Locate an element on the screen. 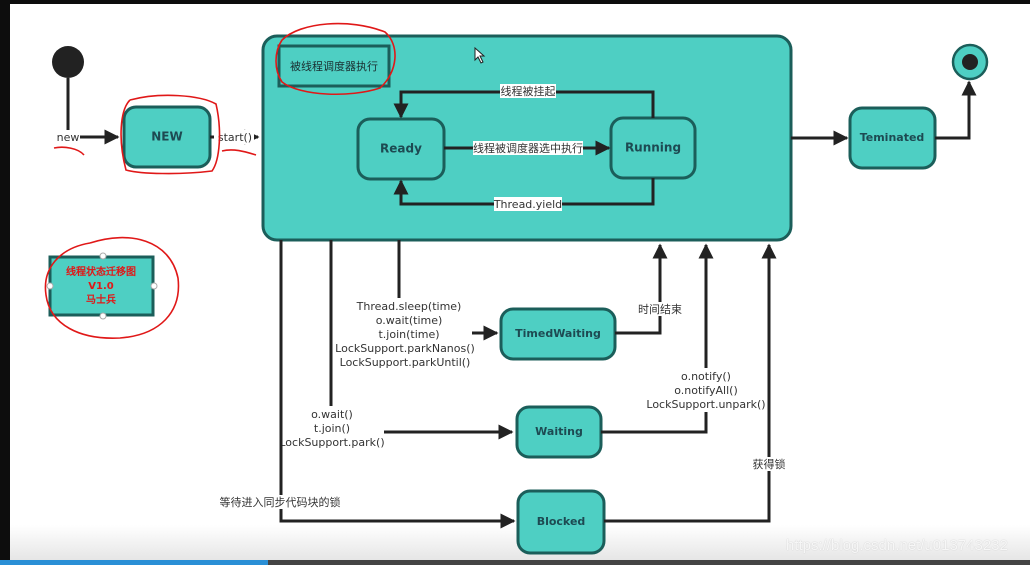 The width and height of the screenshot is (1030, 565). state-blocked-label: Blocked is located at coordinates (561, 521).